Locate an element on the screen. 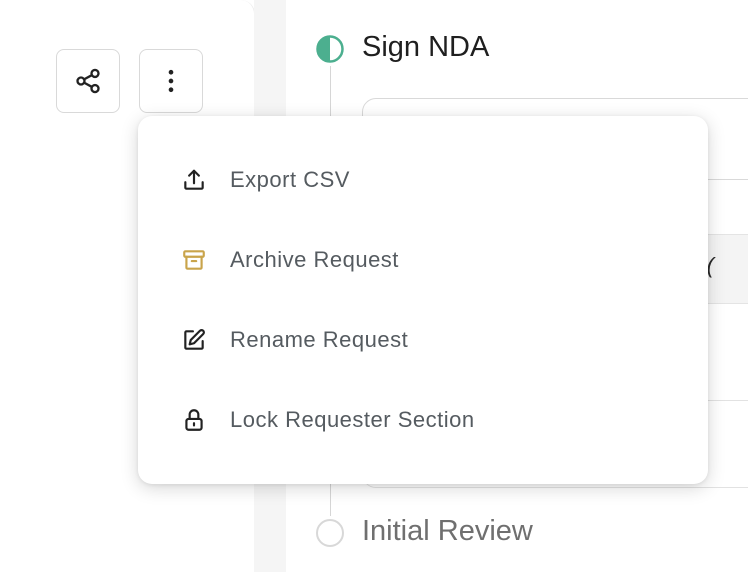 The height and width of the screenshot is (572, 748). menu-item-label: Export CSV is located at coordinates (290, 179).